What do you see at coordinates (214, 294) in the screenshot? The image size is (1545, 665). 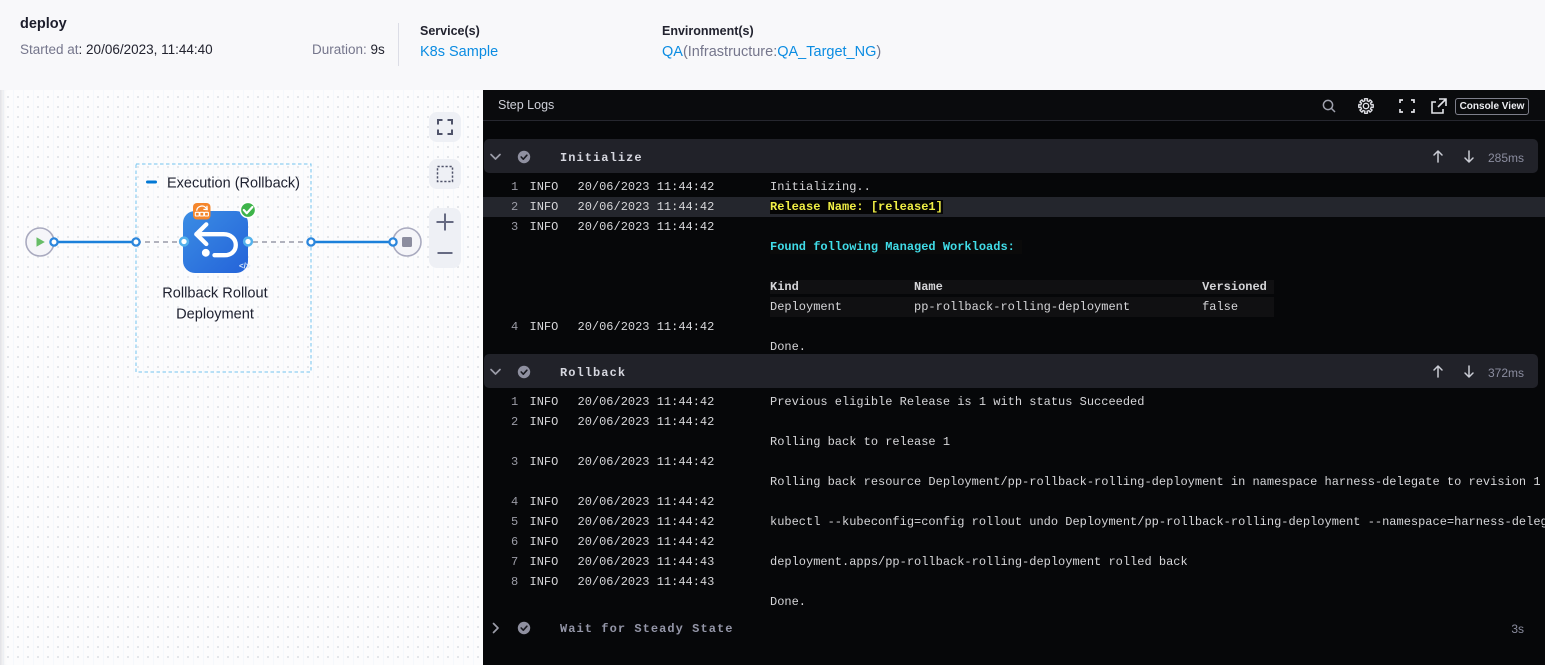 I see `svg-text: Rollback Rollout` at bounding box center [214, 294].